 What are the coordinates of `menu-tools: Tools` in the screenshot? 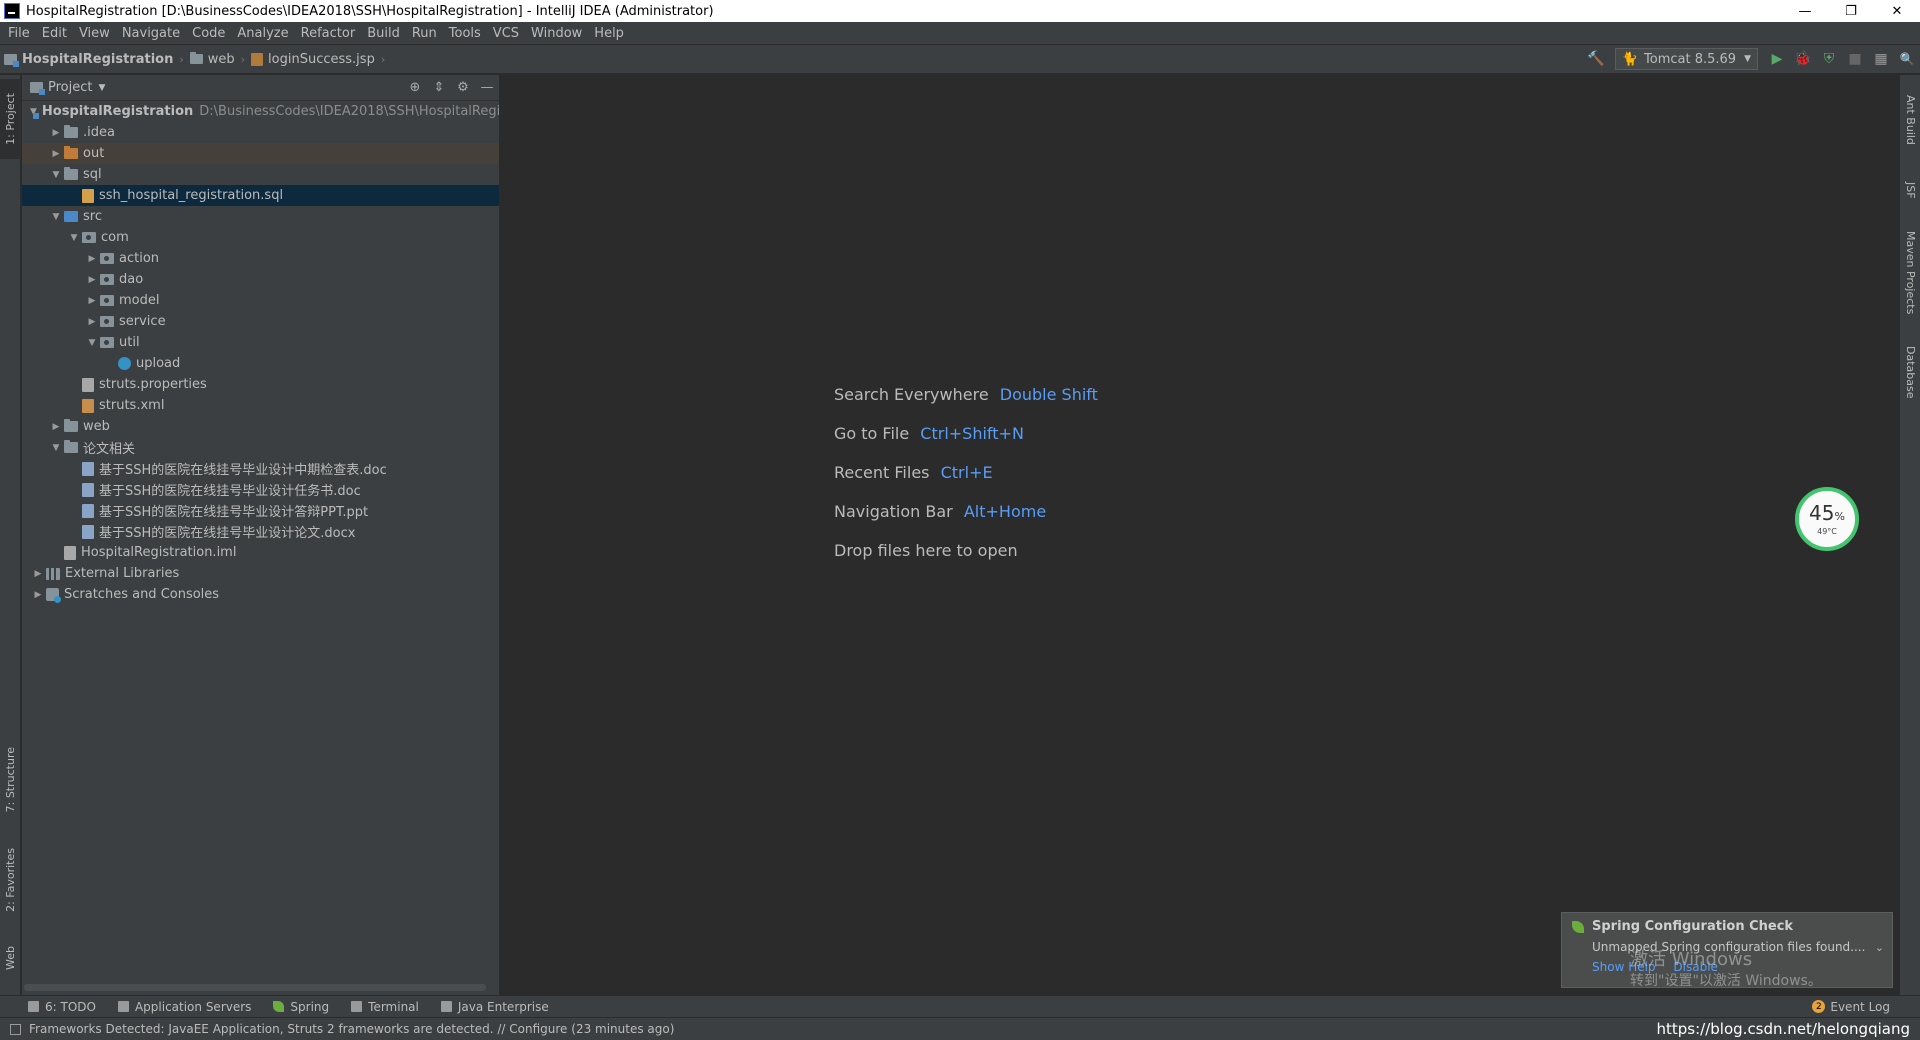 It's located at (465, 33).